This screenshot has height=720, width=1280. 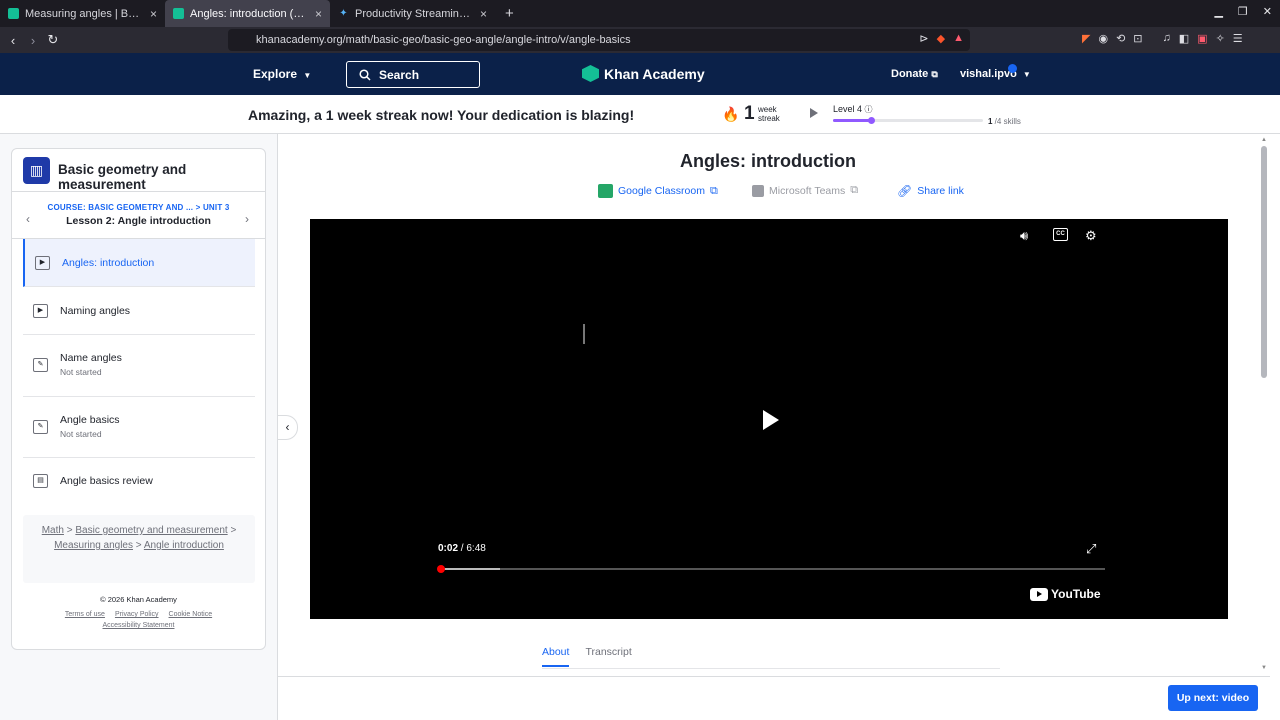 I want to click on up-next-button: Up next: video, so click(x=1213, y=698).